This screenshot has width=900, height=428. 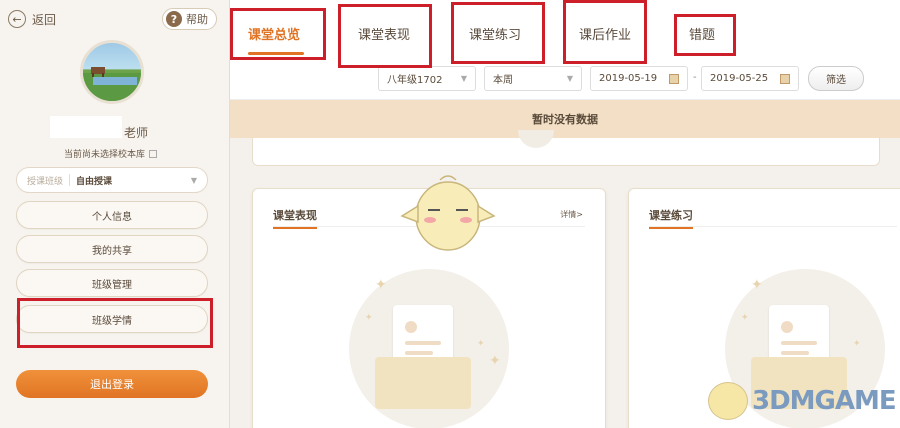 I want to click on class-select-placeholder: 授课班级, so click(x=45, y=181).